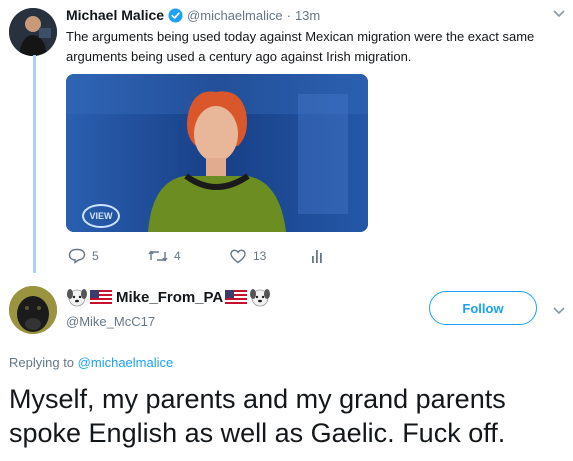 The height and width of the screenshot is (461, 573). I want to click on thread-connector-line, so click(34, 164).